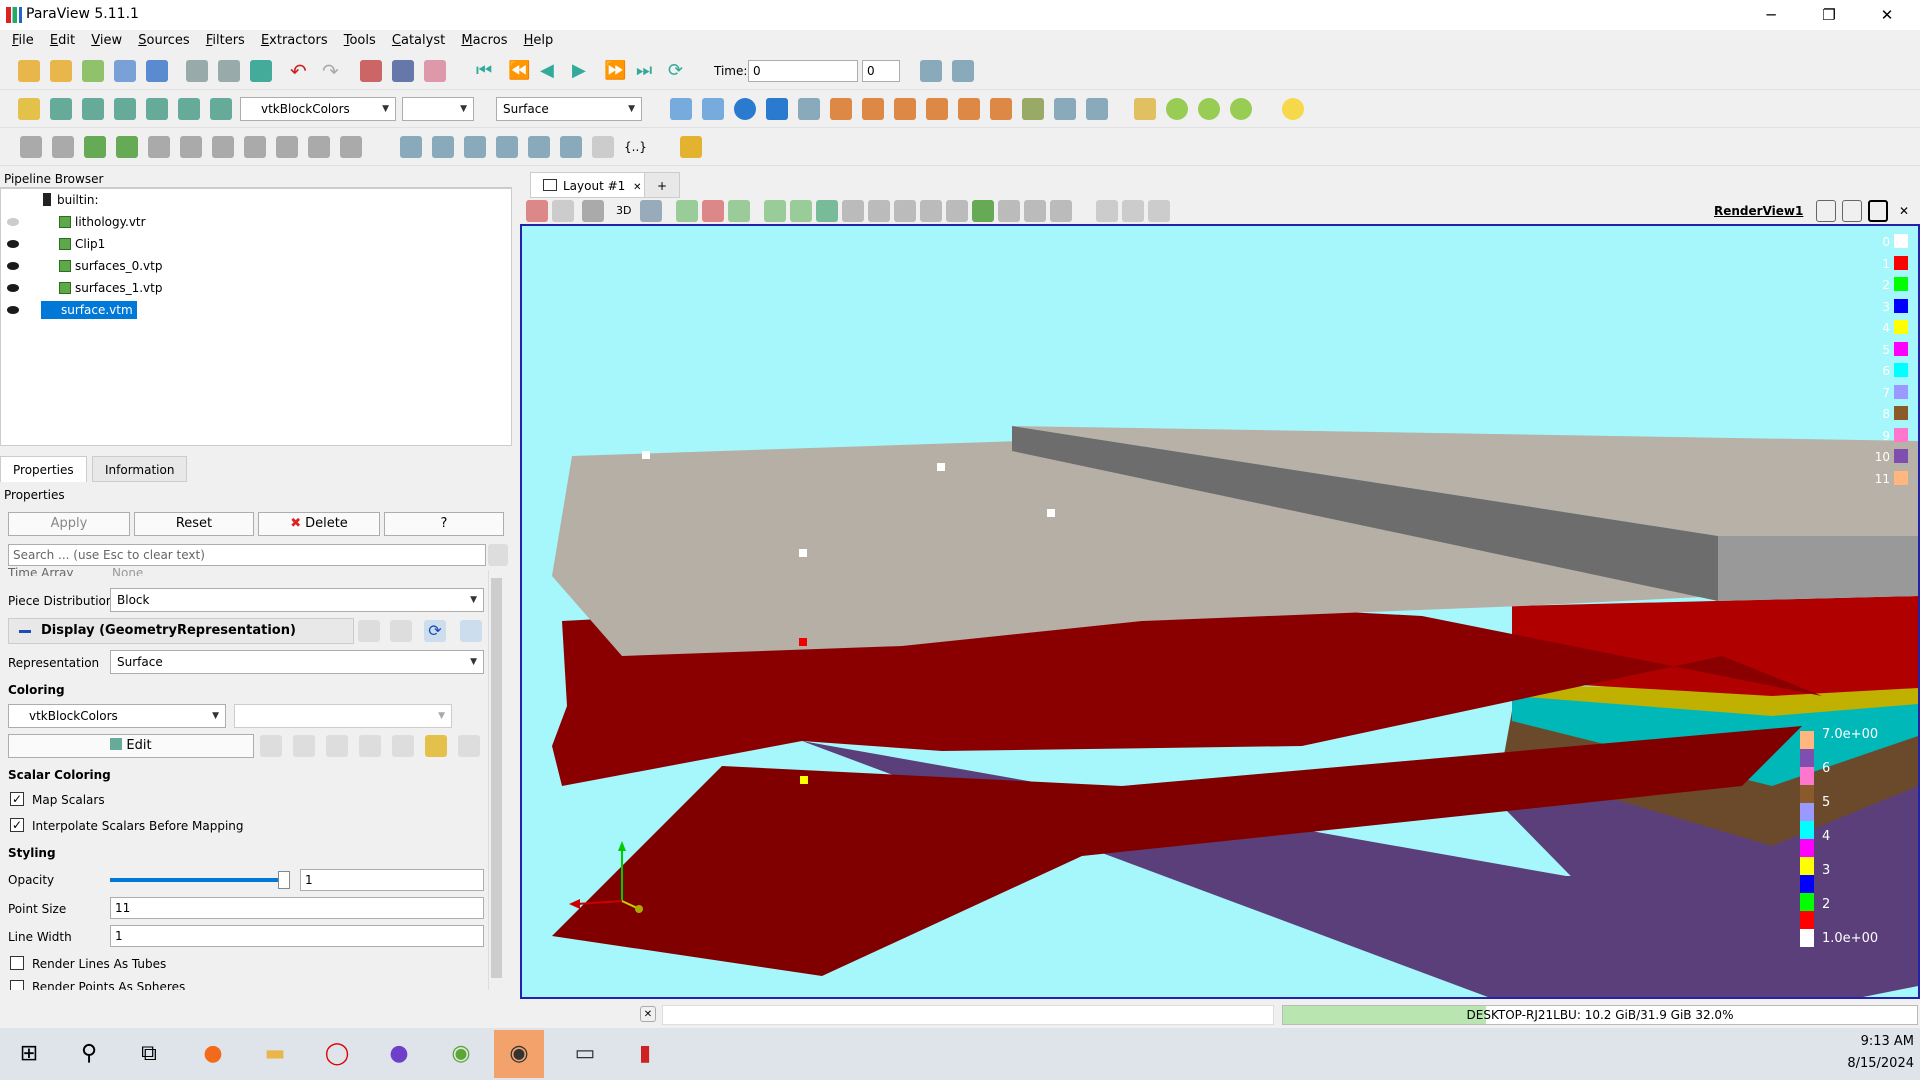  What do you see at coordinates (1001, 109) in the screenshot?
I see `view-minus-z-icon` at bounding box center [1001, 109].